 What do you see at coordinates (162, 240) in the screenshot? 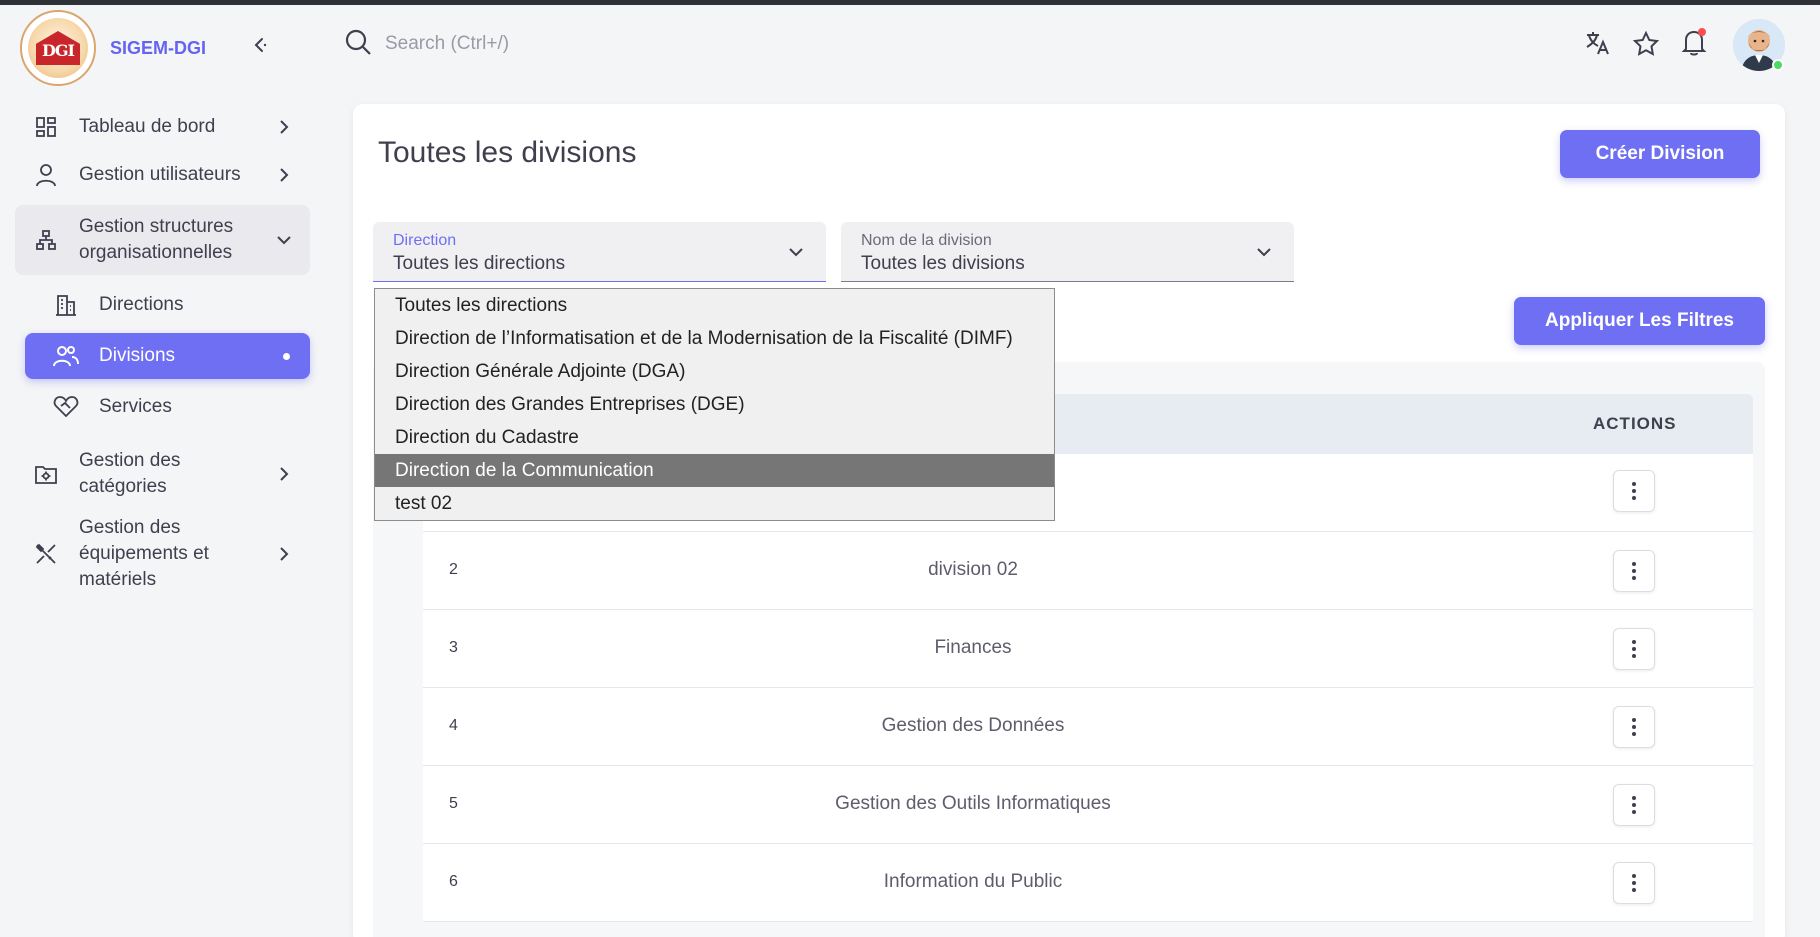
I see `sidebar-item-gestion-structures: Gestion structures organisationnelles` at bounding box center [162, 240].